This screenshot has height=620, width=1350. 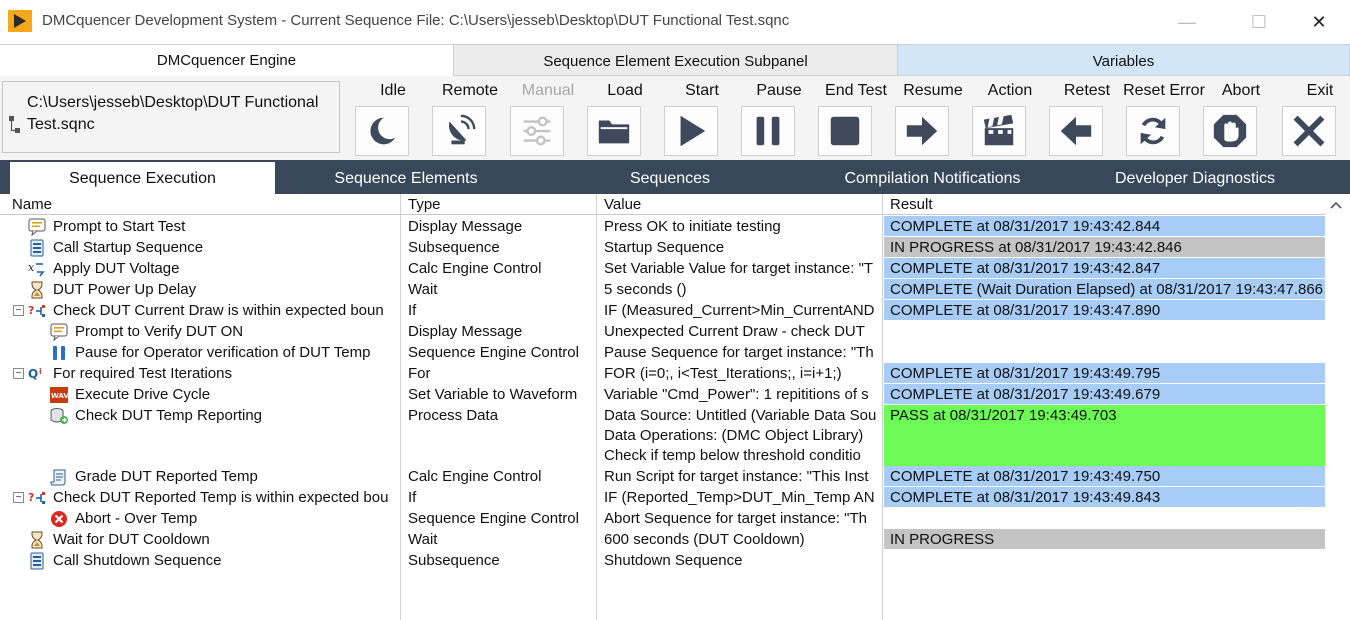 What do you see at coordinates (382, 131) in the screenshot?
I see `idle-button` at bounding box center [382, 131].